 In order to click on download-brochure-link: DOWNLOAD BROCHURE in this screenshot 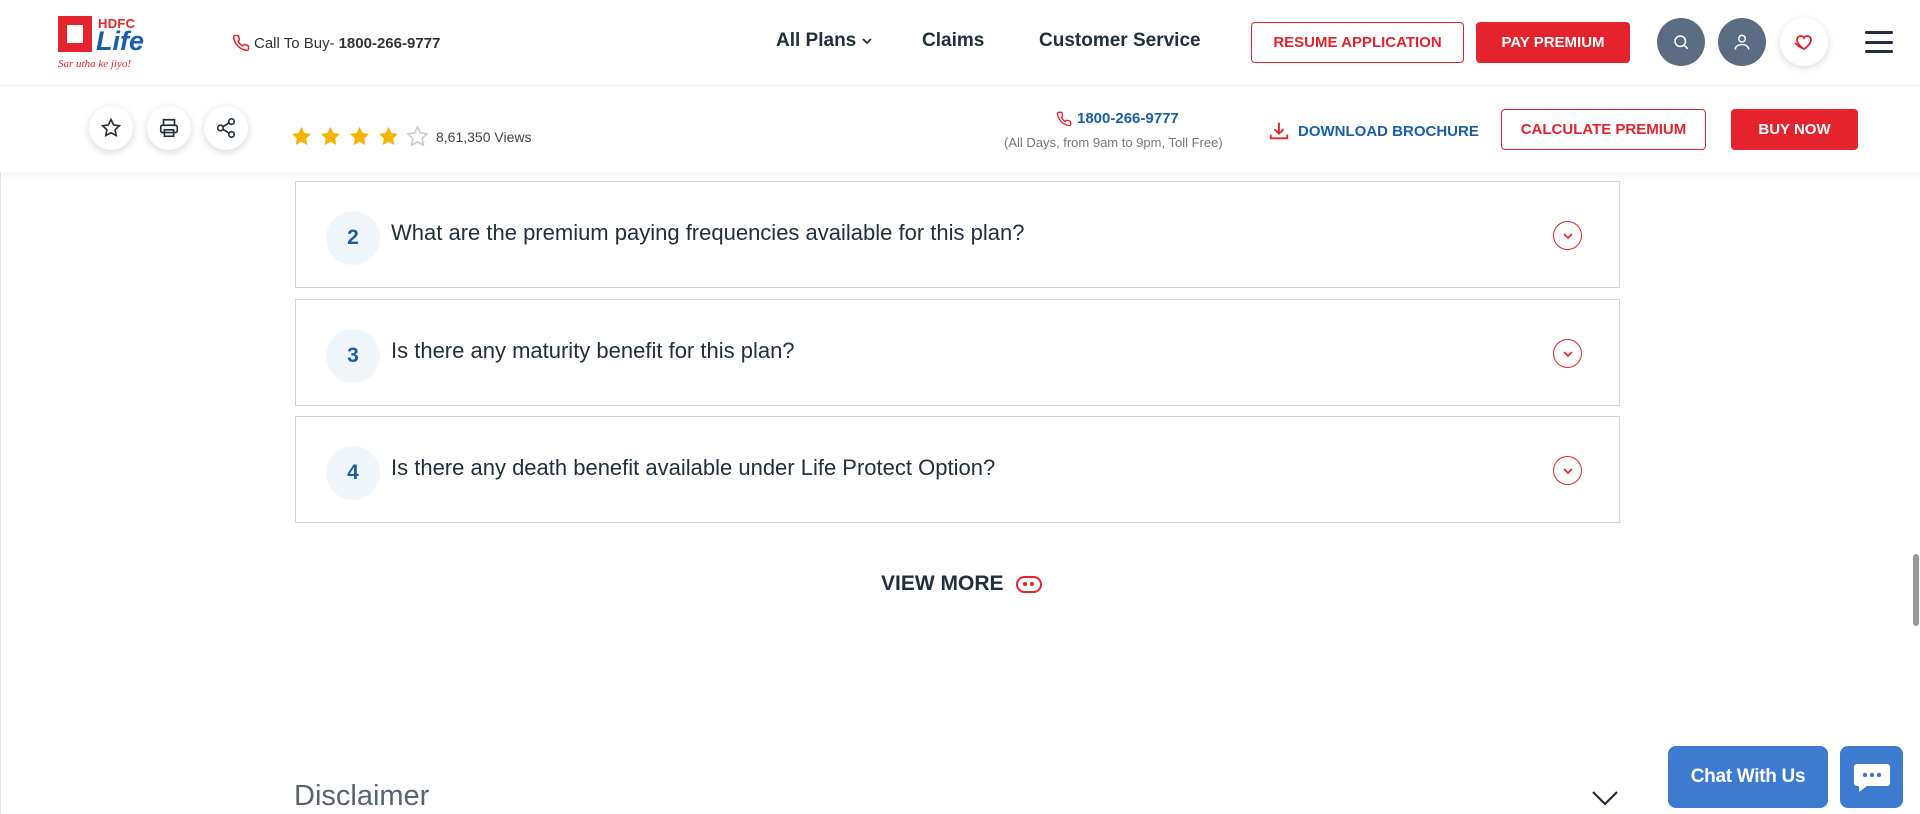, I will do `click(1373, 131)`.